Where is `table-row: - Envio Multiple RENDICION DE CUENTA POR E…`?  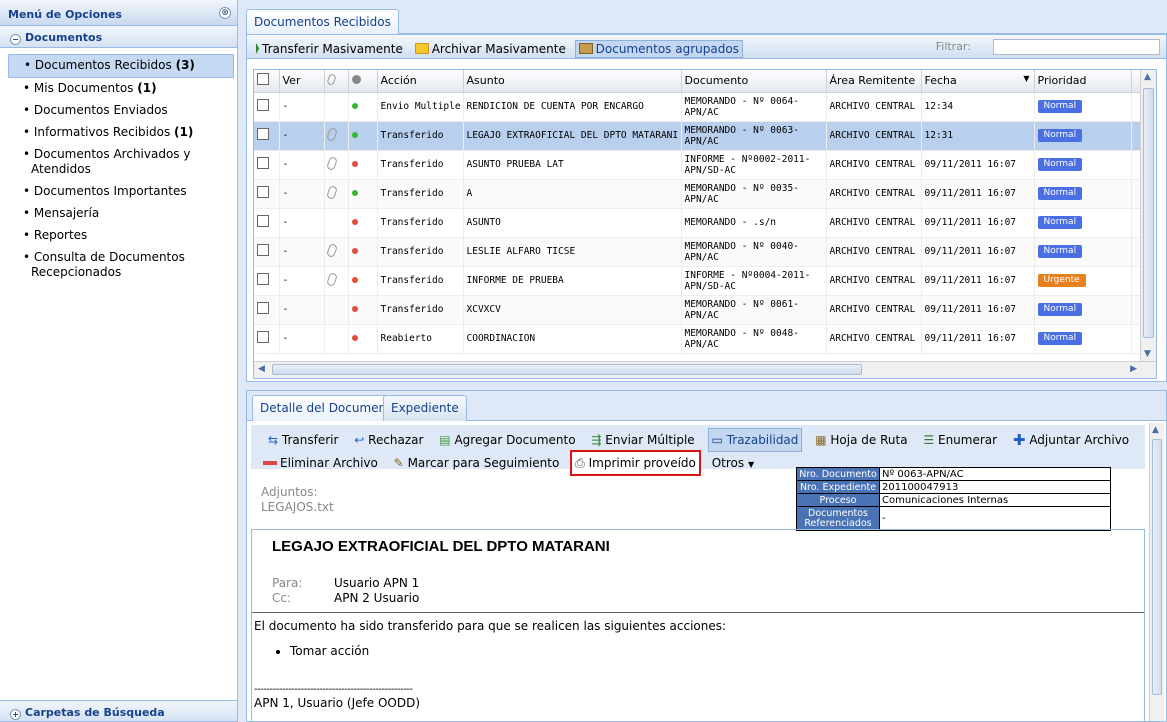 table-row: - Envio Multiple RENDICION DE CUENTA POR E… is located at coordinates (698, 107).